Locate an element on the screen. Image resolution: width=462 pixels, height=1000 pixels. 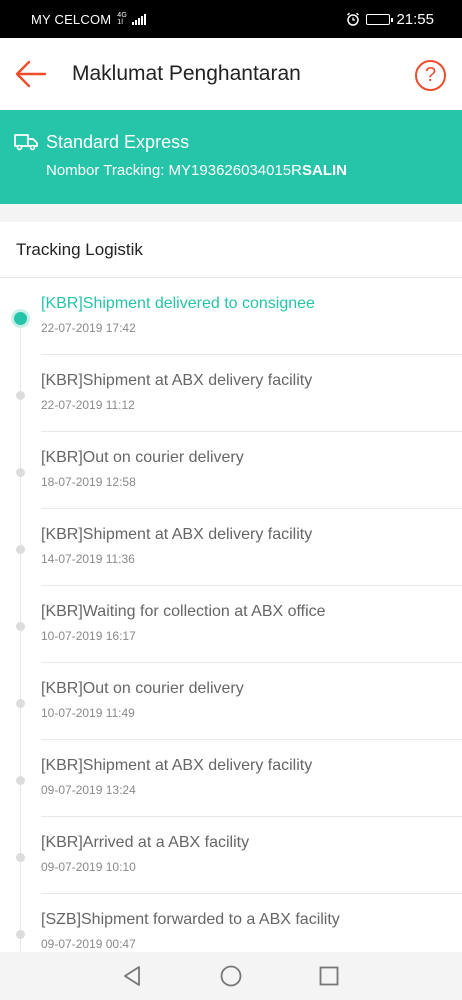
nav-home-button is located at coordinates (231, 976).